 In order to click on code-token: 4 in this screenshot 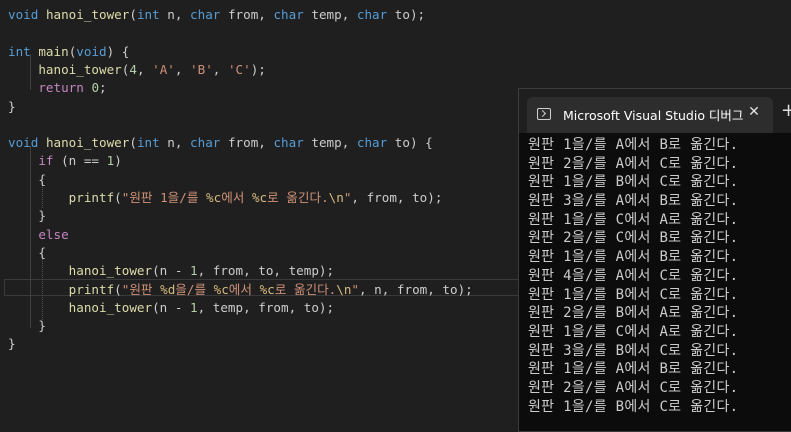, I will do `click(133, 69)`.